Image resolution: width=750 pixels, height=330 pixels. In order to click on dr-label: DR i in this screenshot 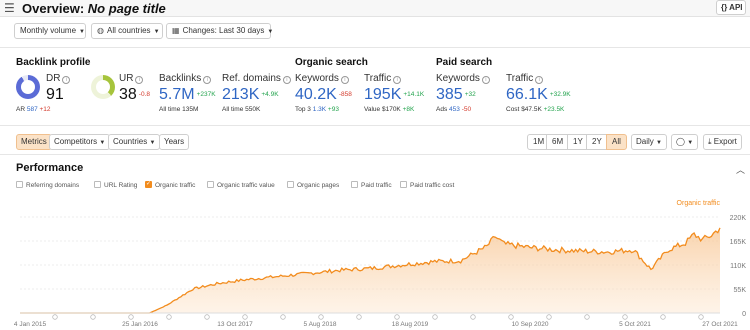, I will do `click(58, 78)`.